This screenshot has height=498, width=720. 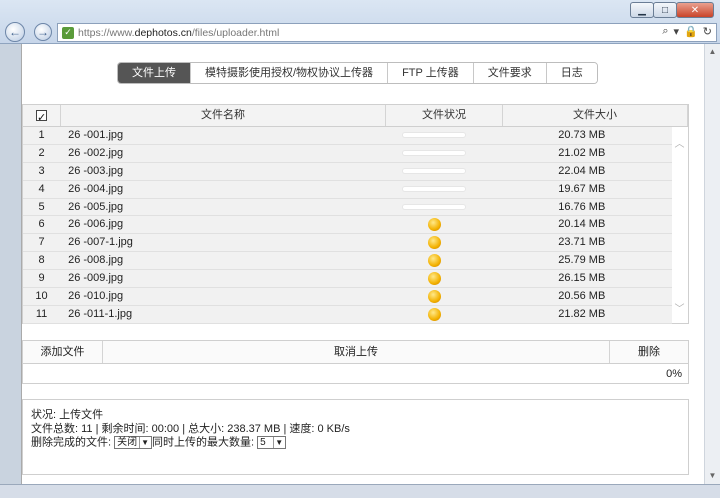 I want to click on action-bar: 添加文件 取消上传 删除, so click(x=355, y=352).